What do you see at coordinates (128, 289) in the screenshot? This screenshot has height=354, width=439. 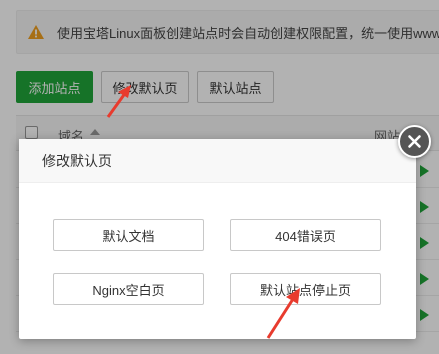 I see `nginx-blank-page-button: Nginx空白页` at bounding box center [128, 289].